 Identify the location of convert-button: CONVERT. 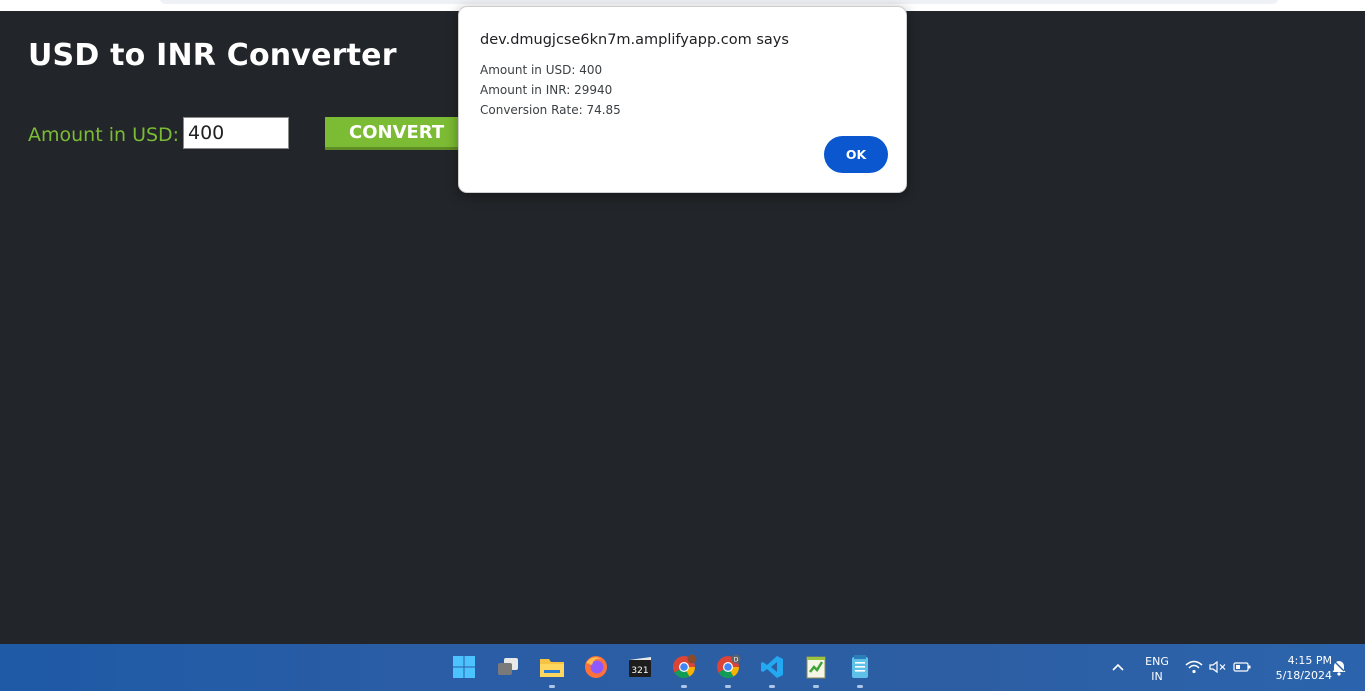
(394, 133).